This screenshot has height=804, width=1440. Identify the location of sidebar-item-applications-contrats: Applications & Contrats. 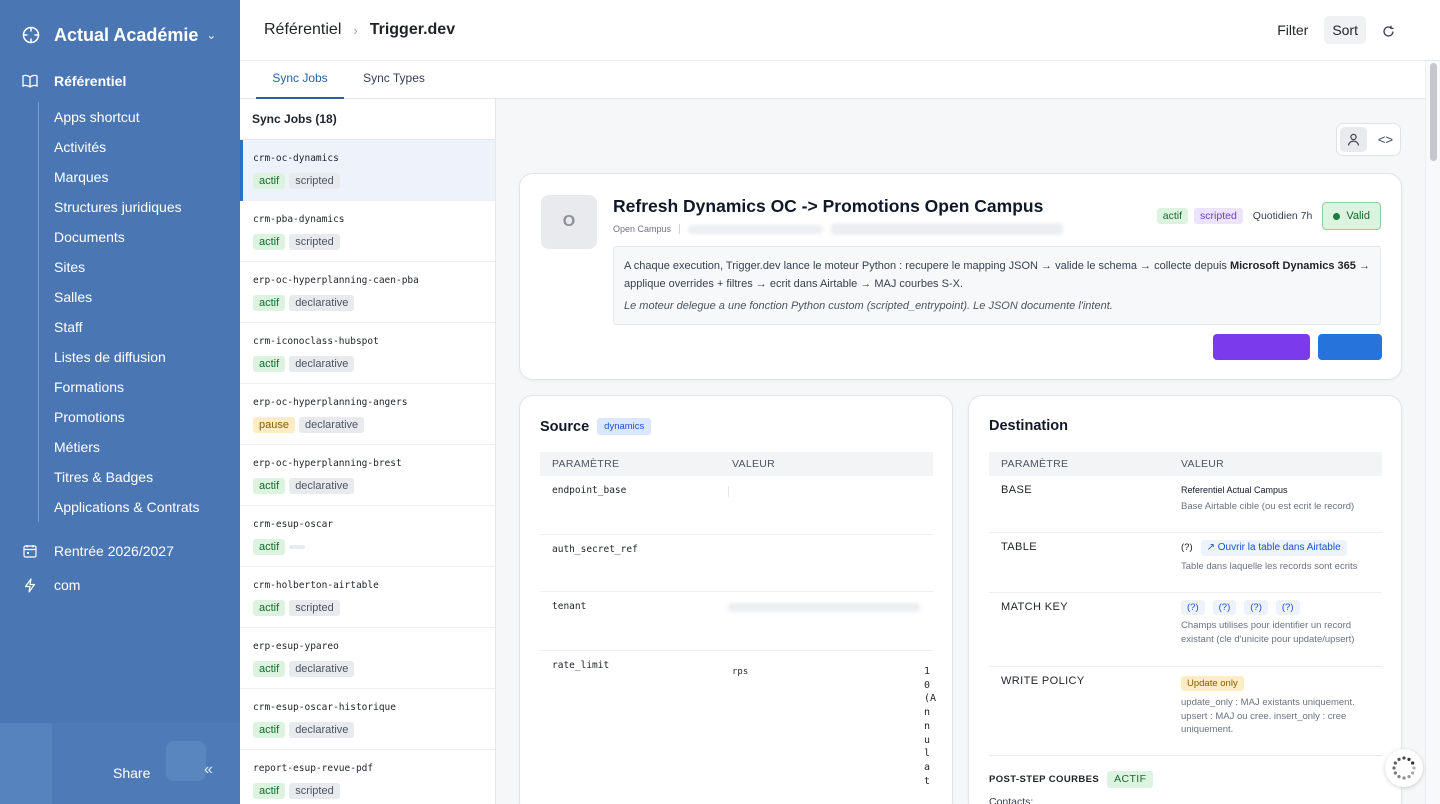
(133, 507).